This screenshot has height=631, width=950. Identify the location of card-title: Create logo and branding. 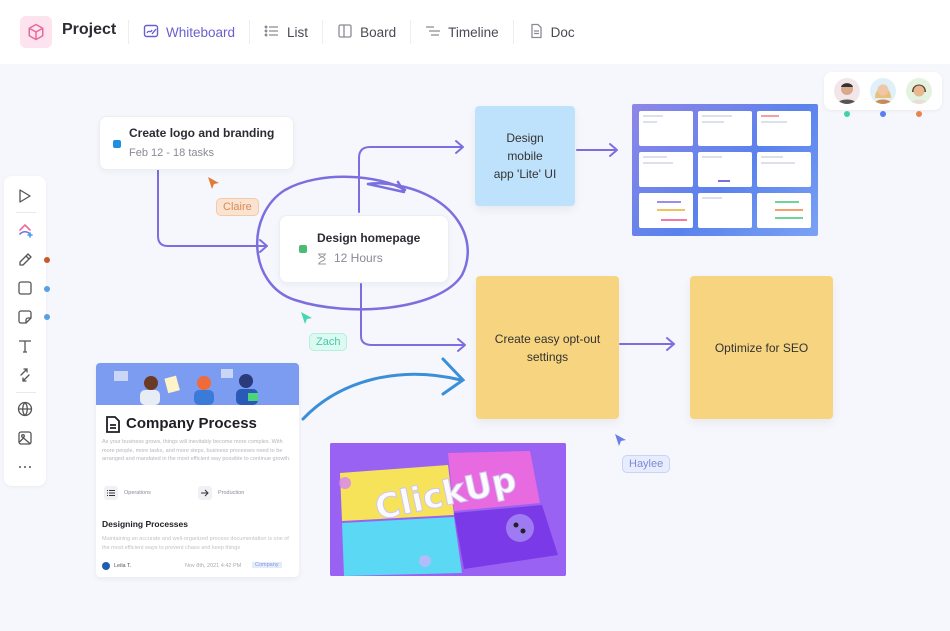
(202, 133).